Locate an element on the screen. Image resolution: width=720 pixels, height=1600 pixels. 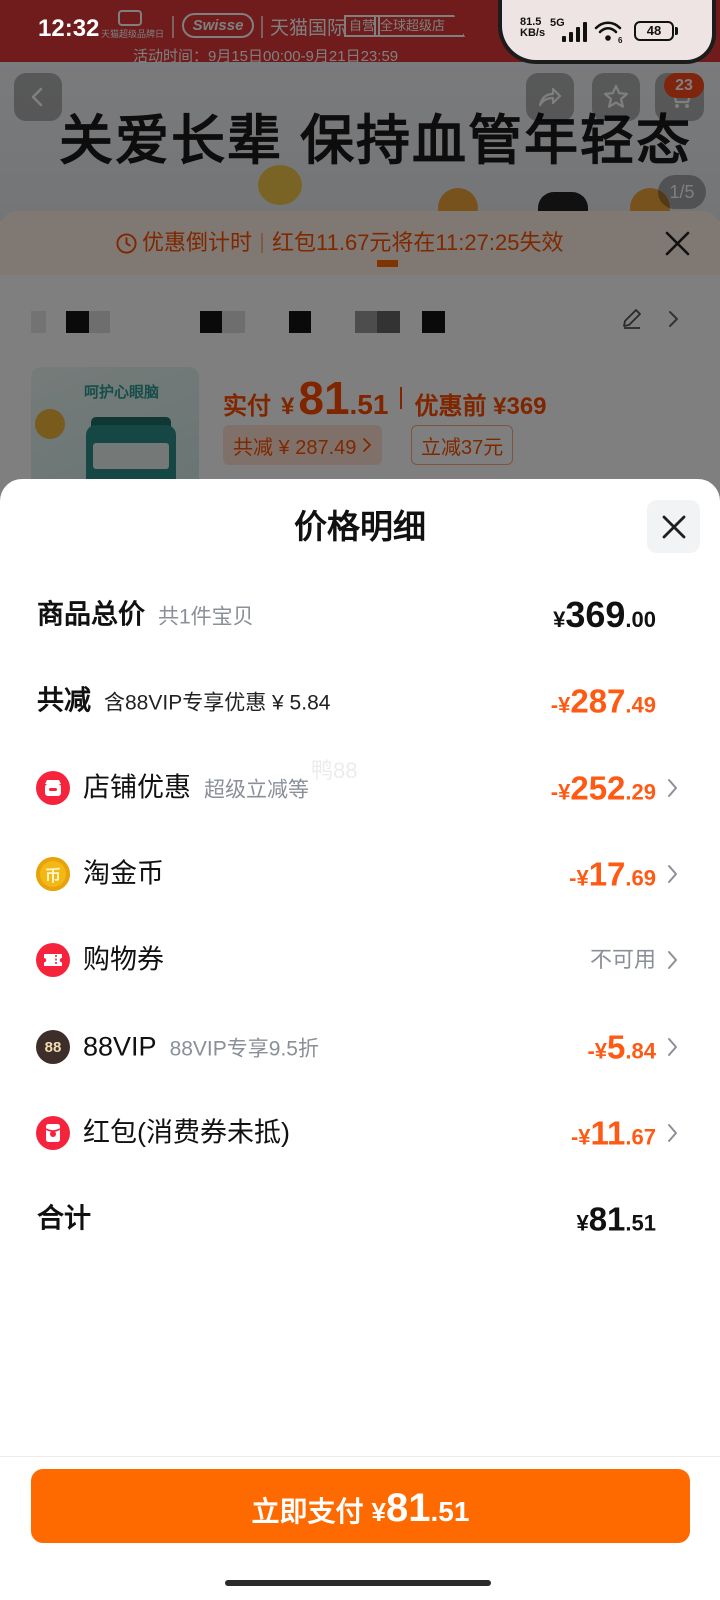
row-label-group: 淘金币 is located at coordinates (123, 873).